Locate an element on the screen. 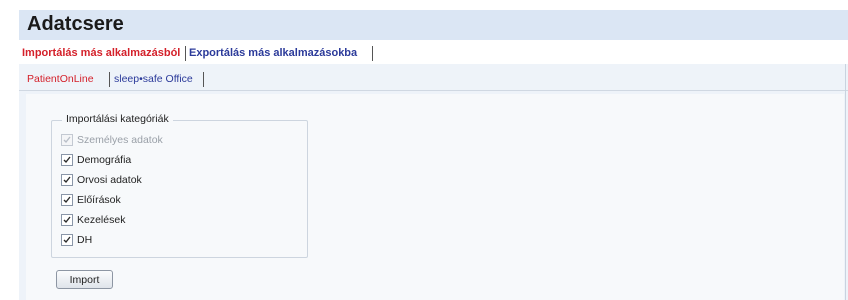  tab-import-from-application: Importálás más alkalmazásból is located at coordinates (101, 53).